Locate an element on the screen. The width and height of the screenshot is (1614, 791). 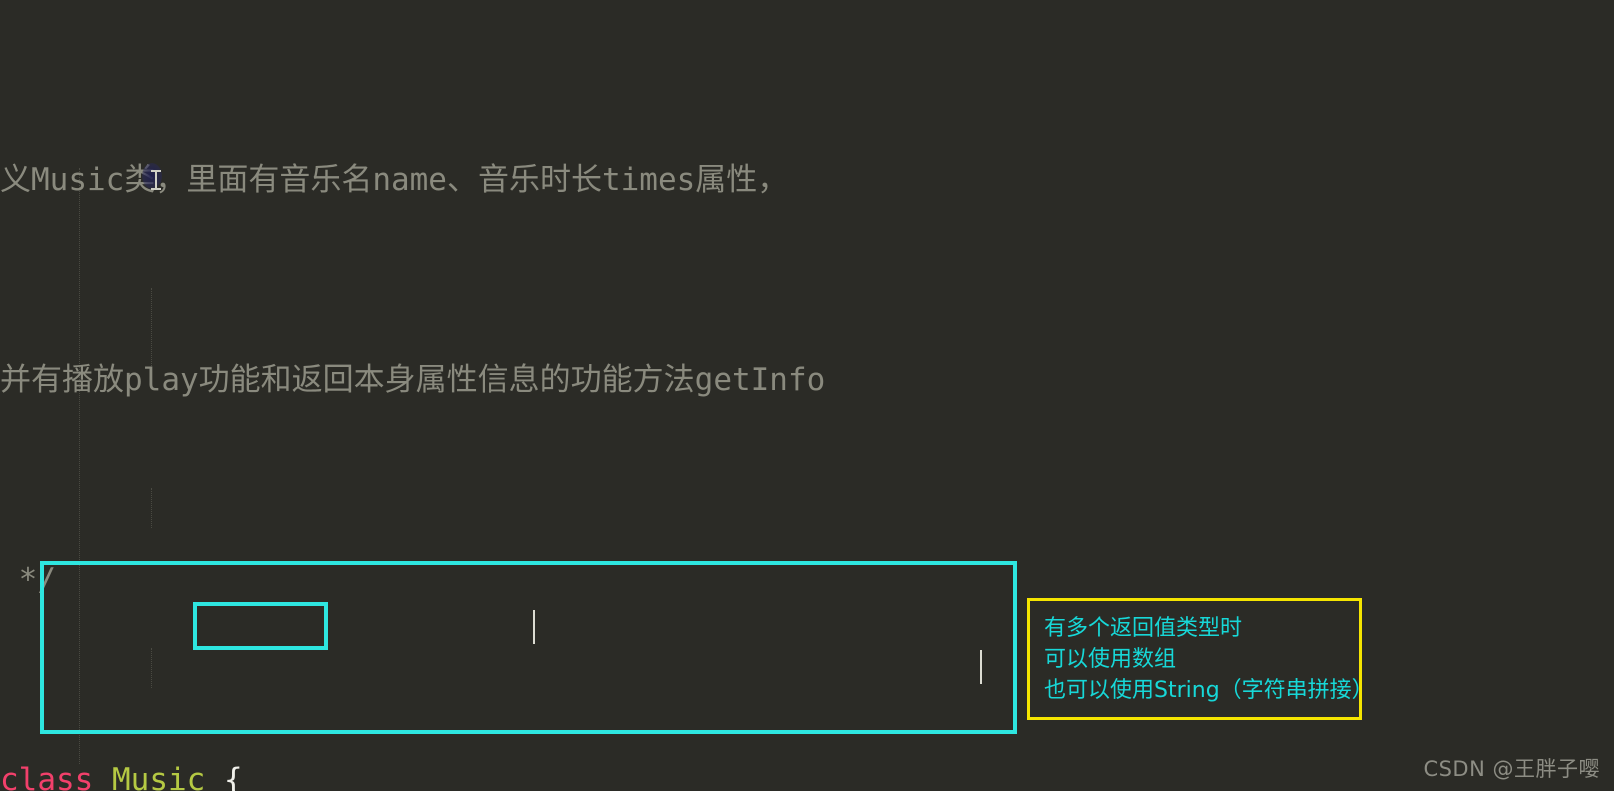
comment-text: 义Music类，里面有音乐名name、音乐时长times属性， is located at coordinates (394, 180).